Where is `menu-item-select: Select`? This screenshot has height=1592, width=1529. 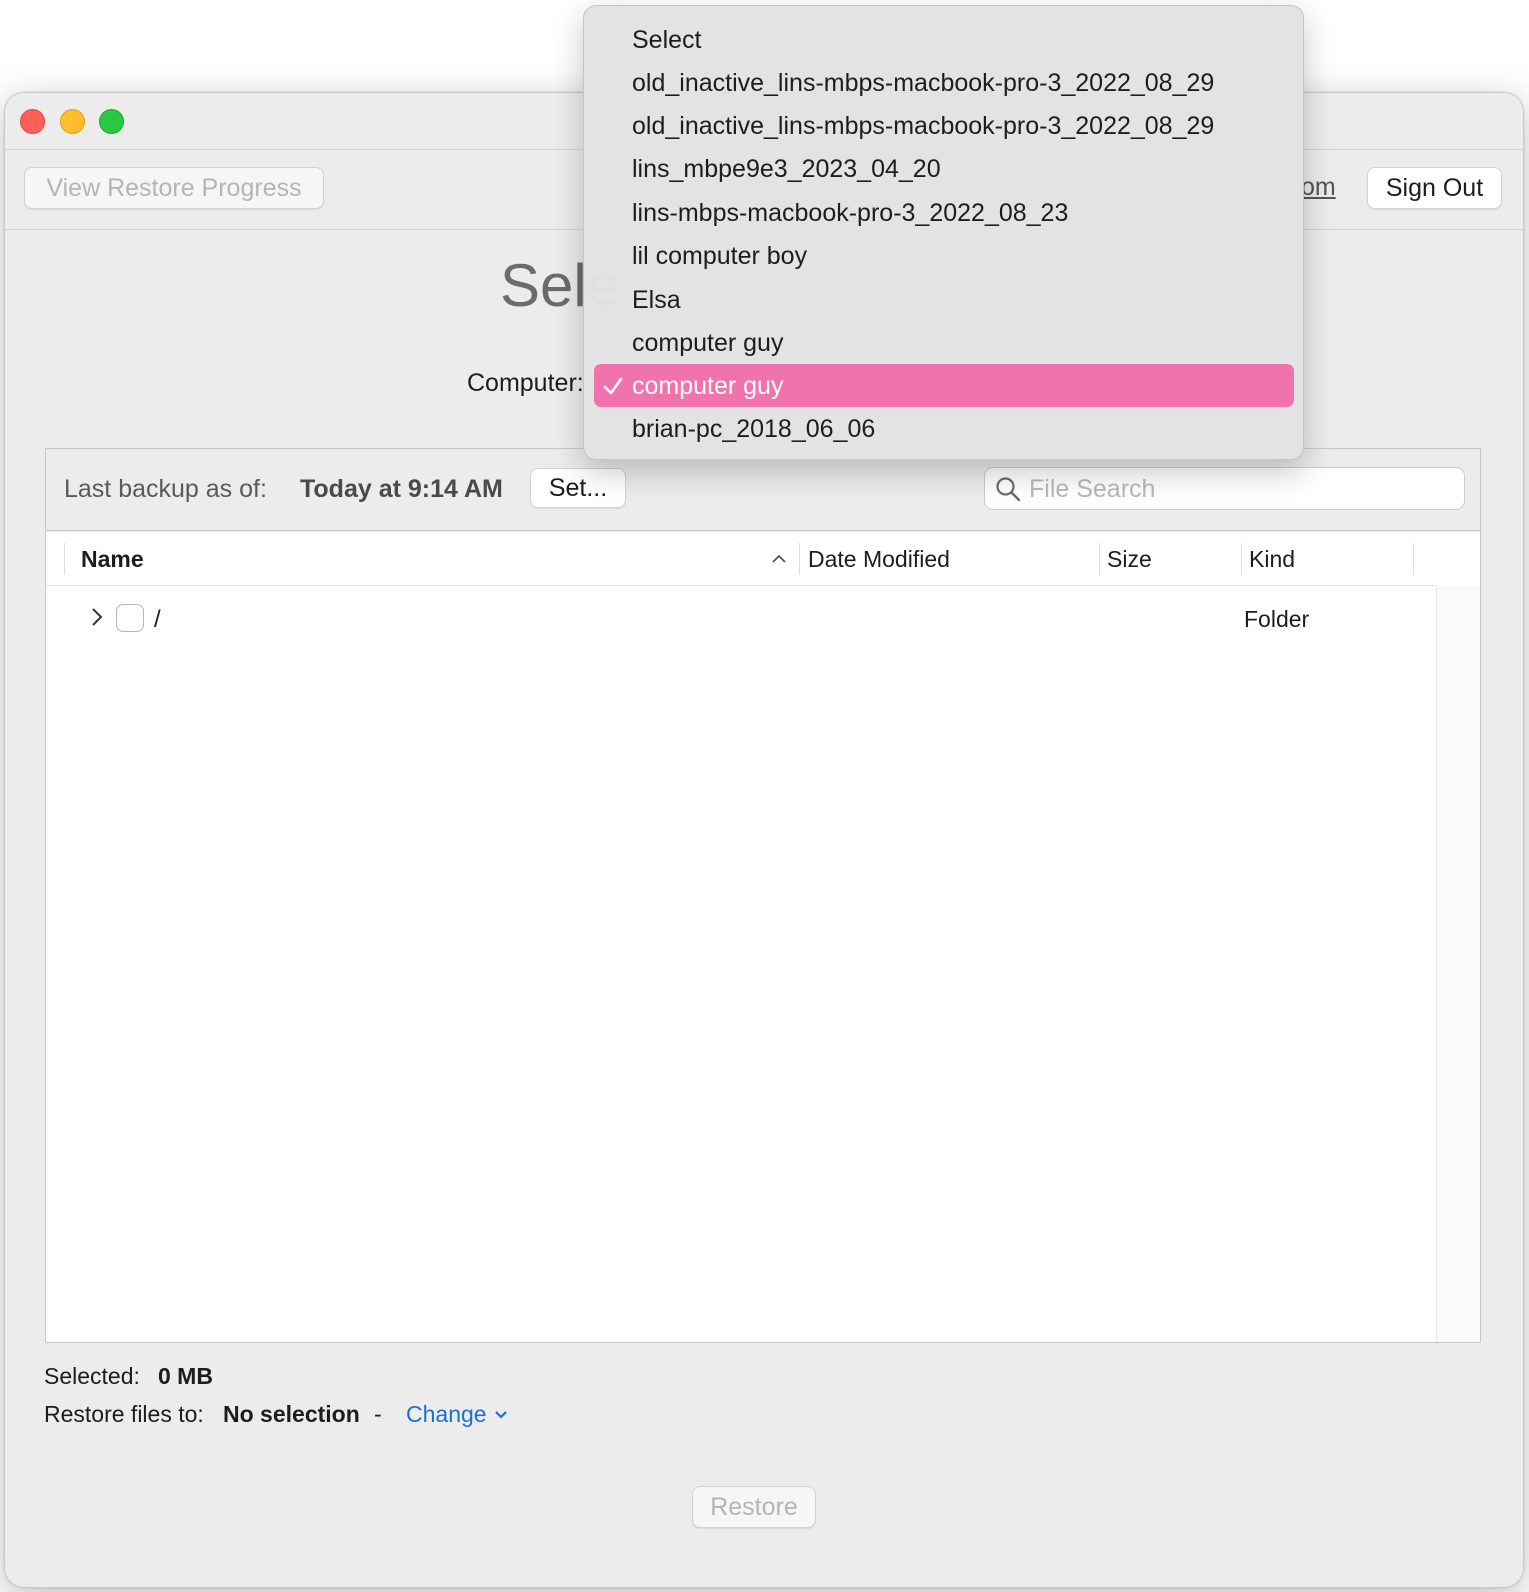
menu-item-select: Select is located at coordinates (944, 39).